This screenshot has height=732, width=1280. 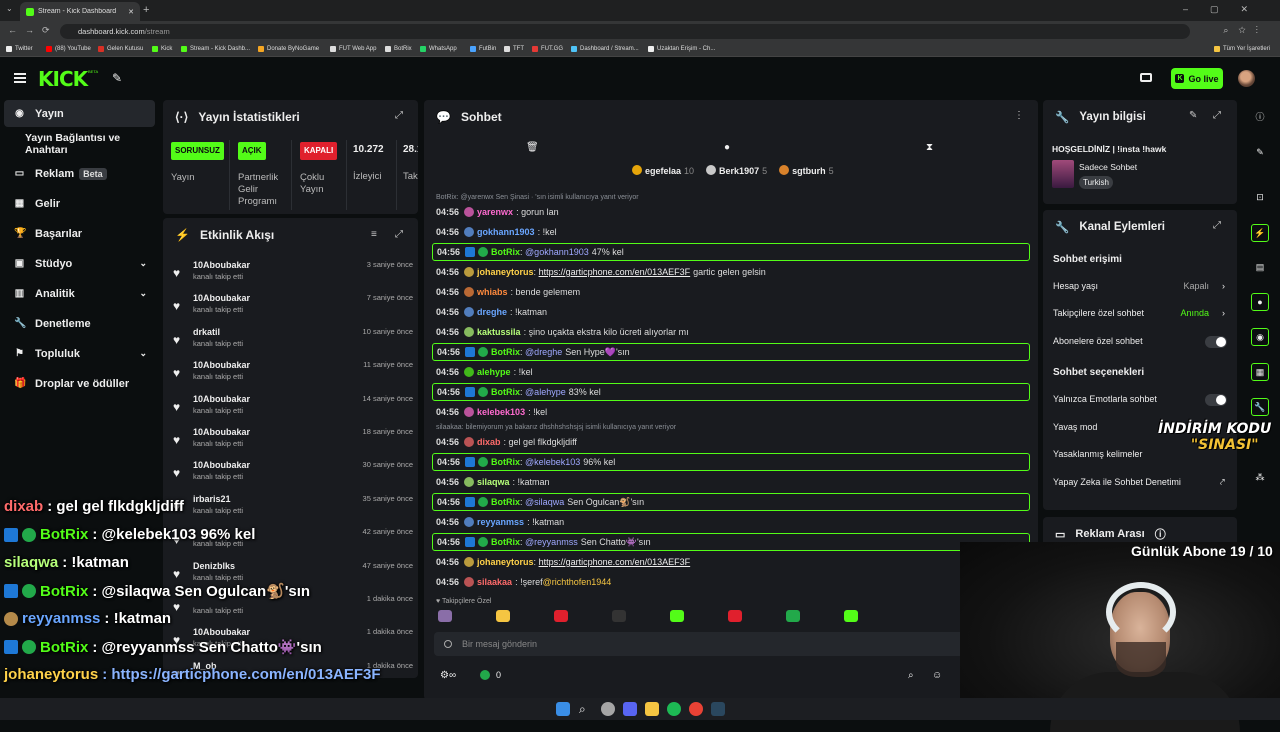 What do you see at coordinates (731, 502) in the screenshot?
I see `bot-chat-message: 04:56 BotRix: @silaqwa Sen Ogulcan🐒'sın` at bounding box center [731, 502].